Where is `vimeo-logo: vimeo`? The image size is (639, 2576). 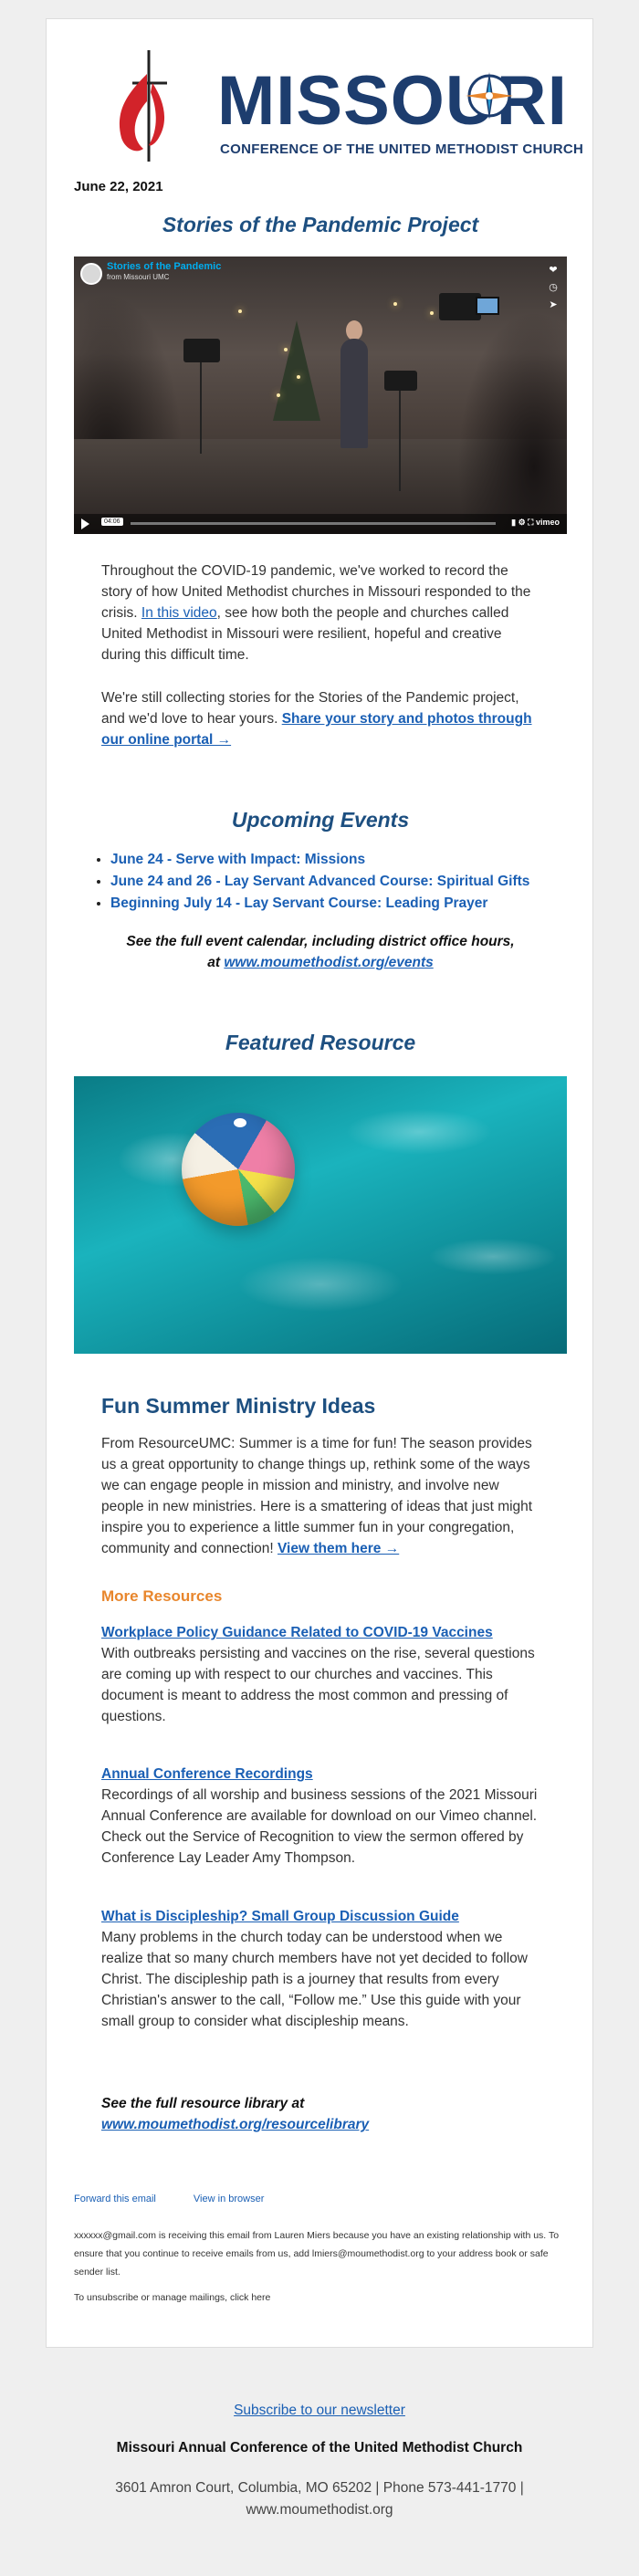
vimeo-logo: vimeo is located at coordinates (548, 522).